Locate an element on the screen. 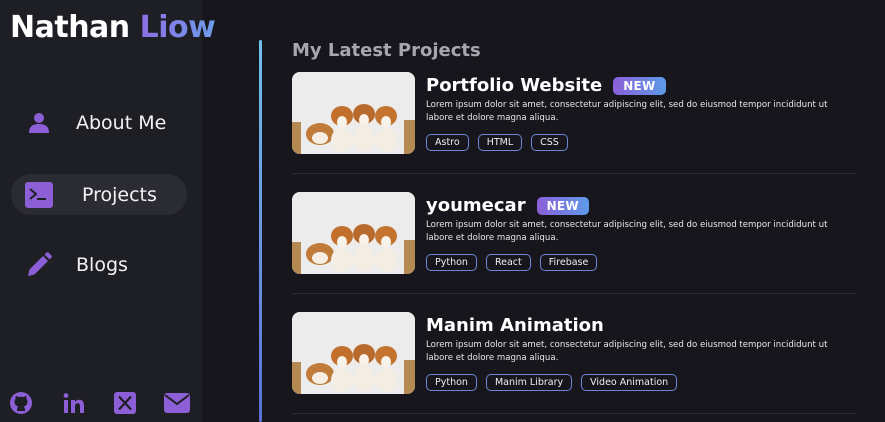 Image resolution: width=885 pixels, height=422 pixels. tag-react: React is located at coordinates (508, 262).